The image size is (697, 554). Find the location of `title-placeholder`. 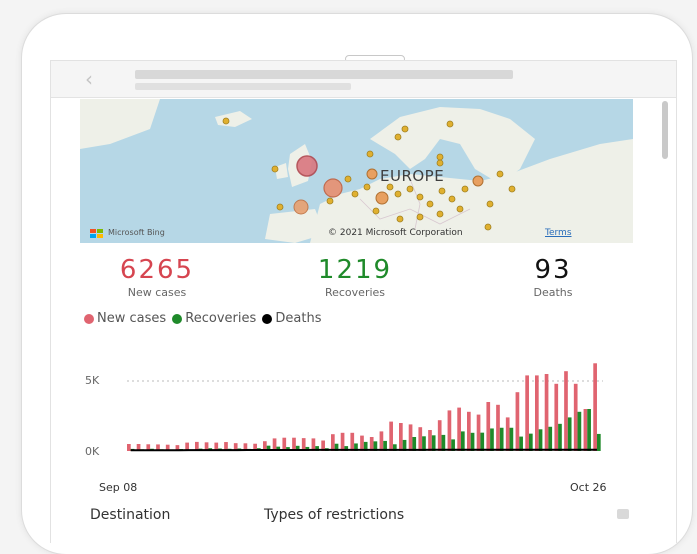

title-placeholder is located at coordinates (324, 74).